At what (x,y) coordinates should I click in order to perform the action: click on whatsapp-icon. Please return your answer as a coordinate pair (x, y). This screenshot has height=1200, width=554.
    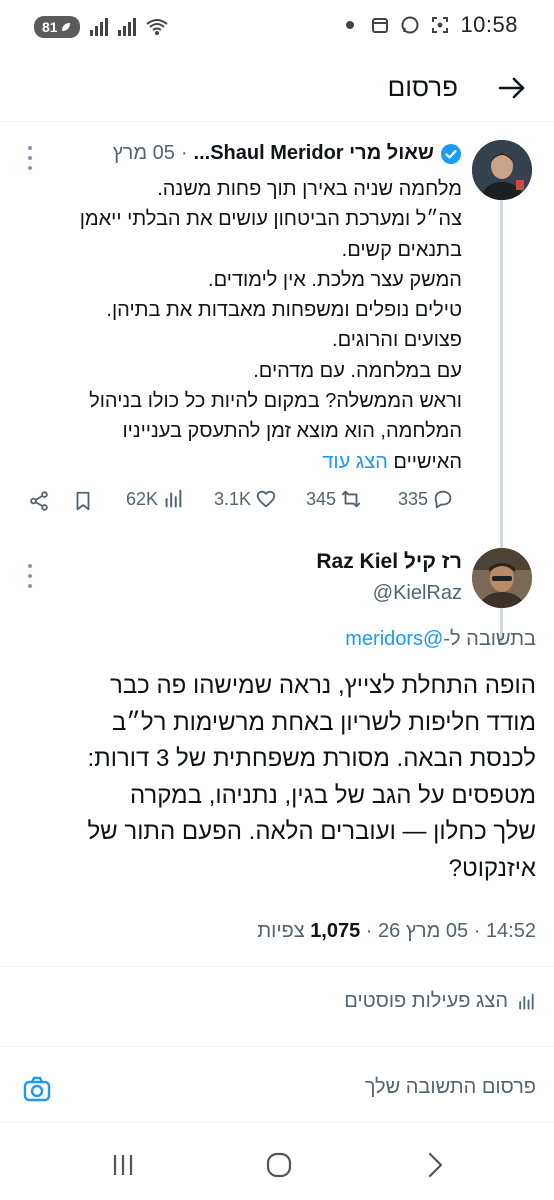
    Looking at the image, I should click on (410, 25).